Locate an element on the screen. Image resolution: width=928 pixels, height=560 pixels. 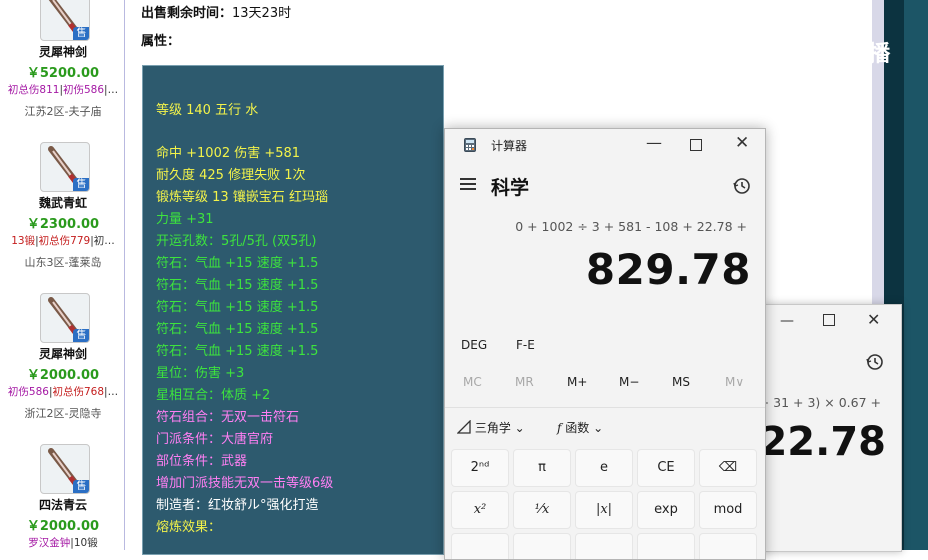
expression-display: 0 + 1002 ÷ 3 + 581 - 108 + 22.78 + is located at coordinates (631, 226).